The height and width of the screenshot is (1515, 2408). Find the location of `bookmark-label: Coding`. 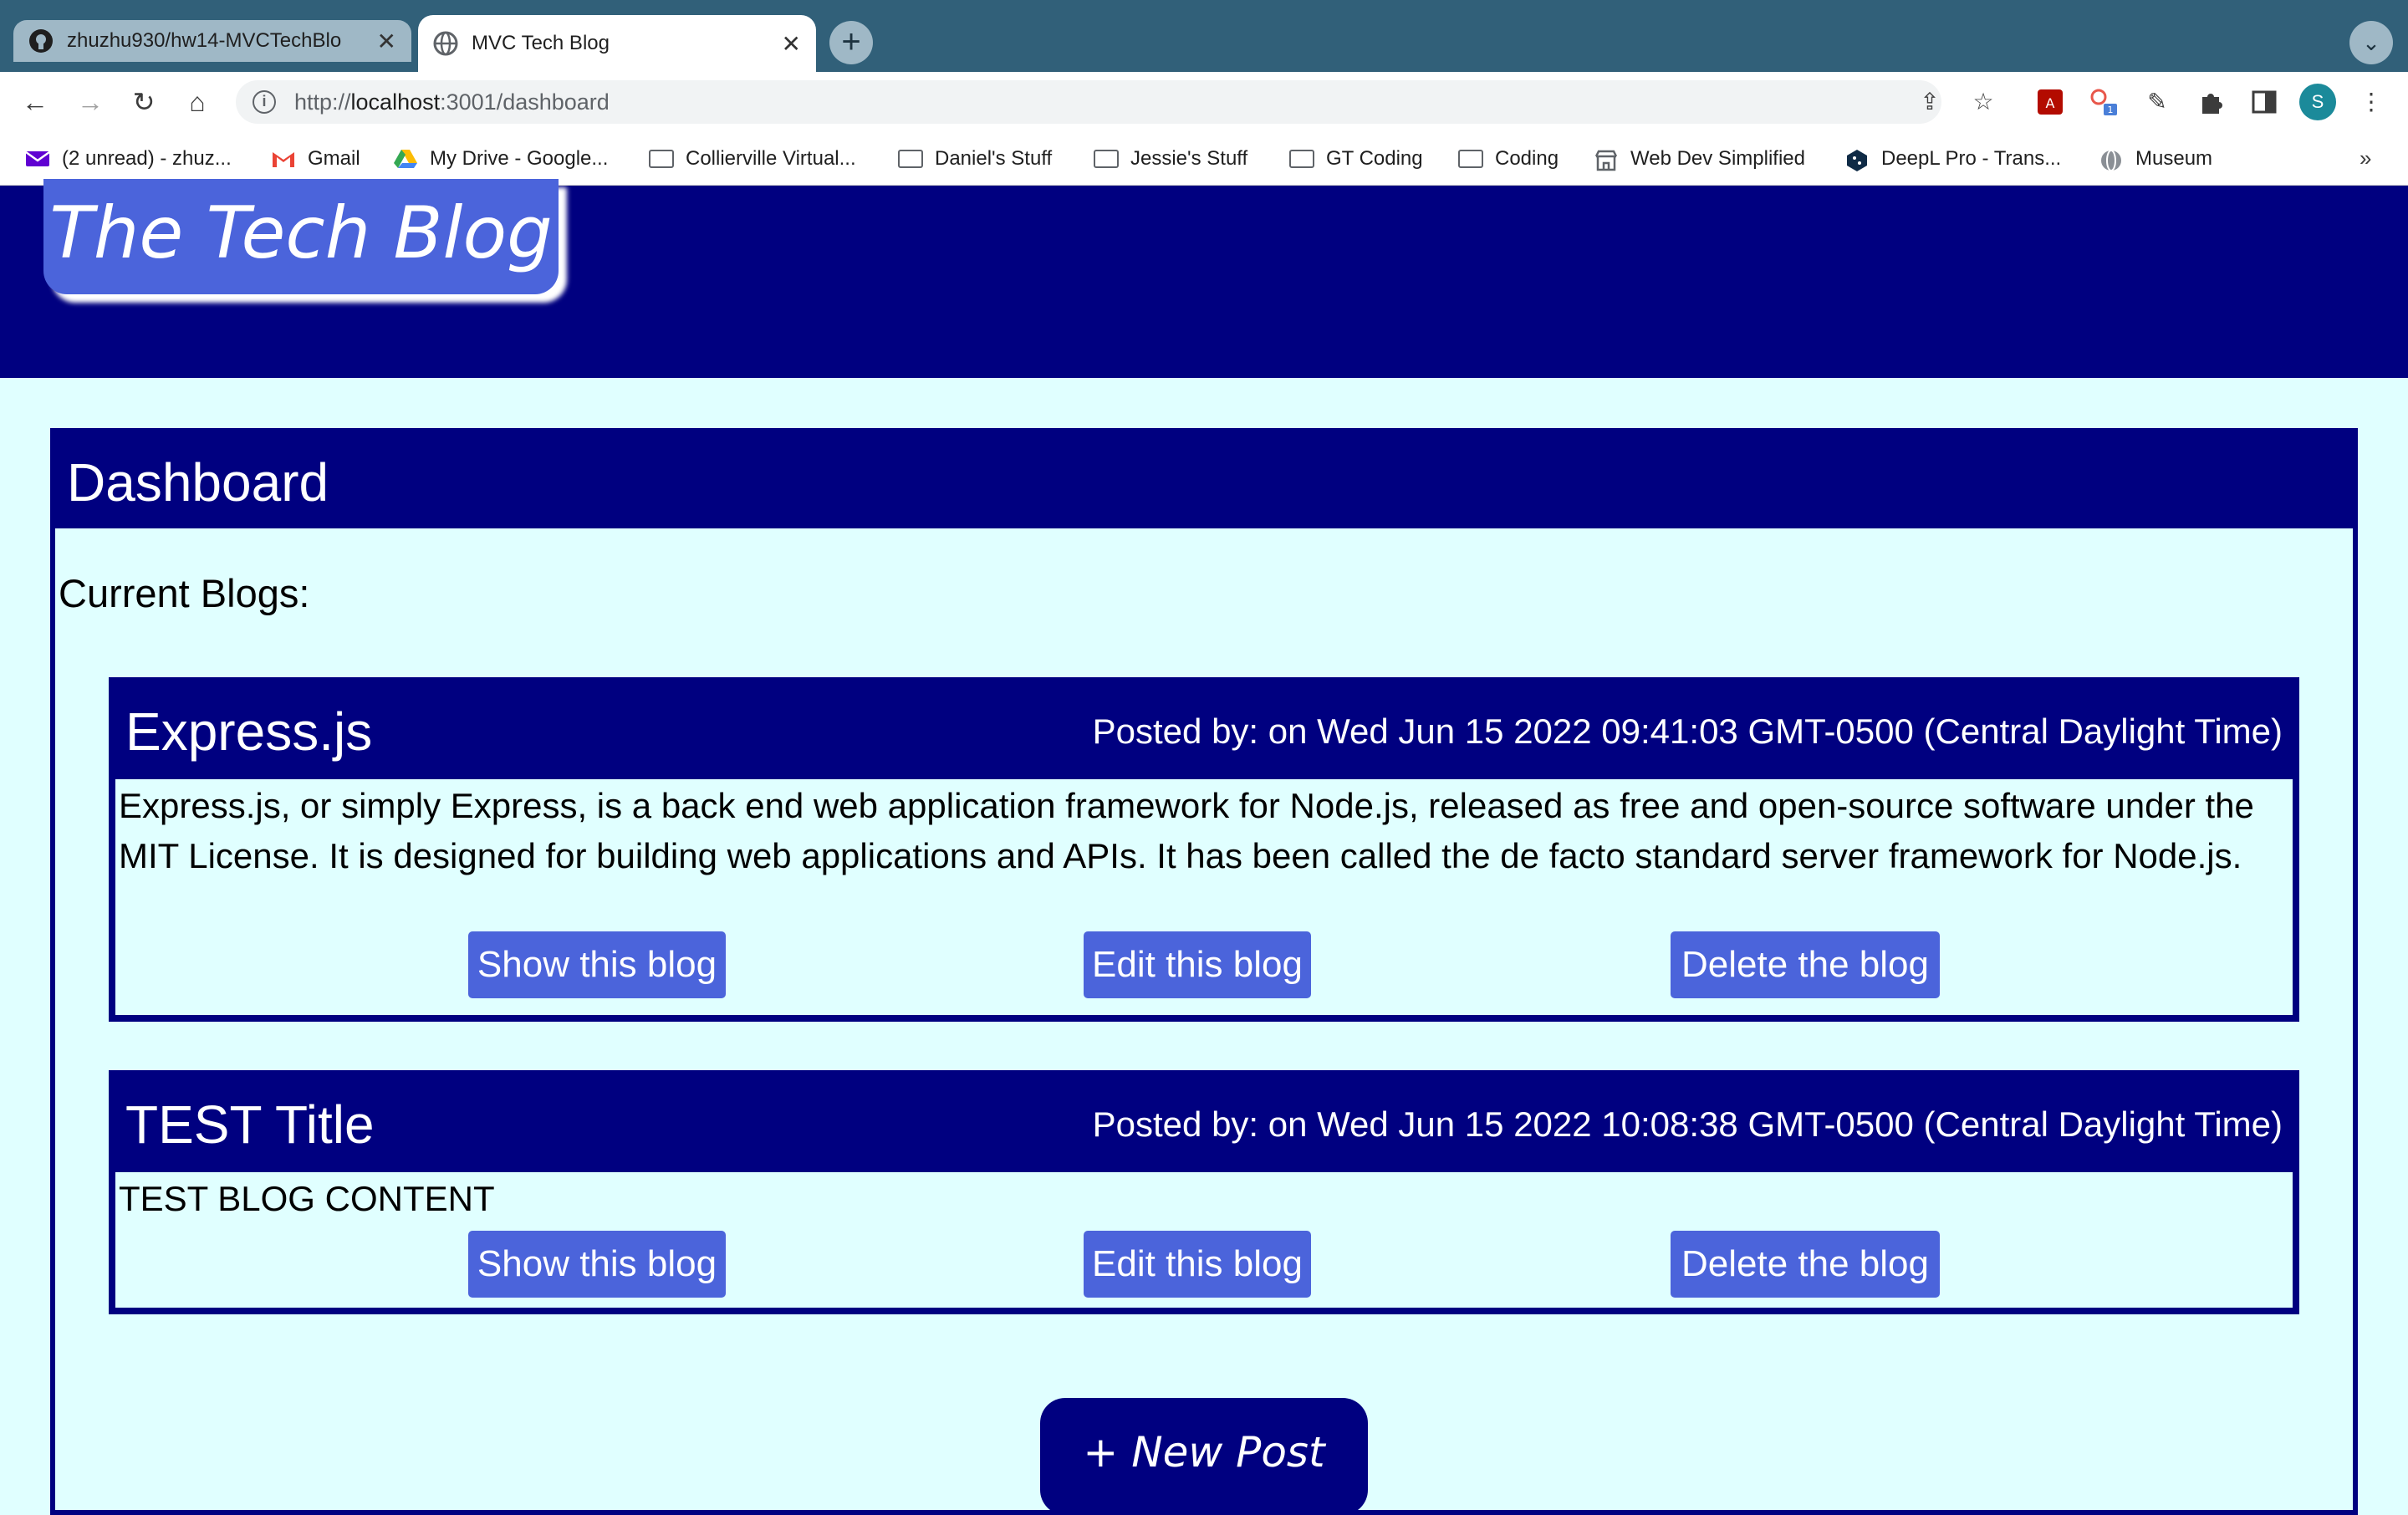

bookmark-label: Coding is located at coordinates (1527, 158).